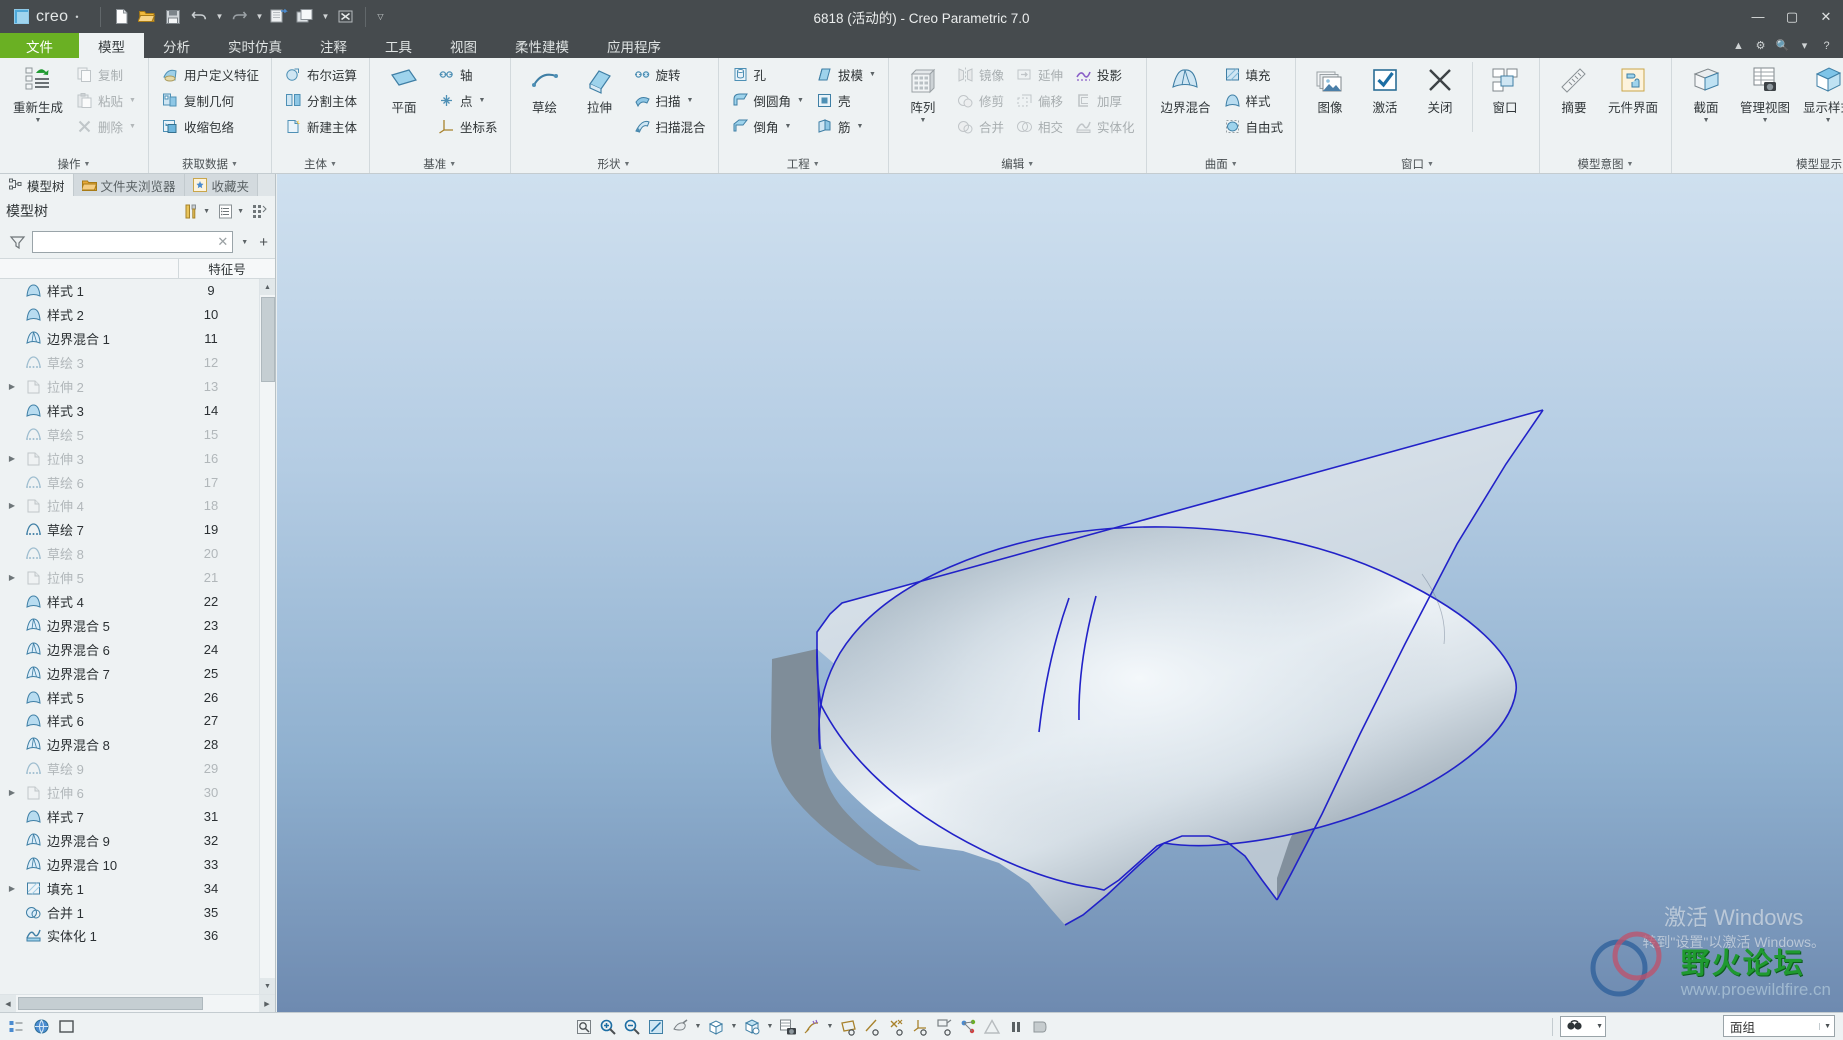 The image size is (1843, 1040). What do you see at coordinates (584, 1027) in the screenshot?
I see `repaint-icon` at bounding box center [584, 1027].